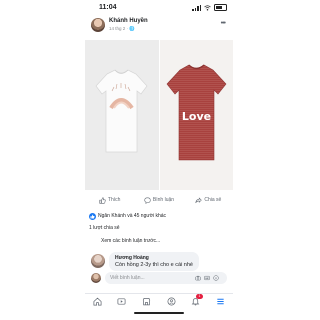 The image size is (320, 320). I want to click on signal-icon, so click(196, 7).